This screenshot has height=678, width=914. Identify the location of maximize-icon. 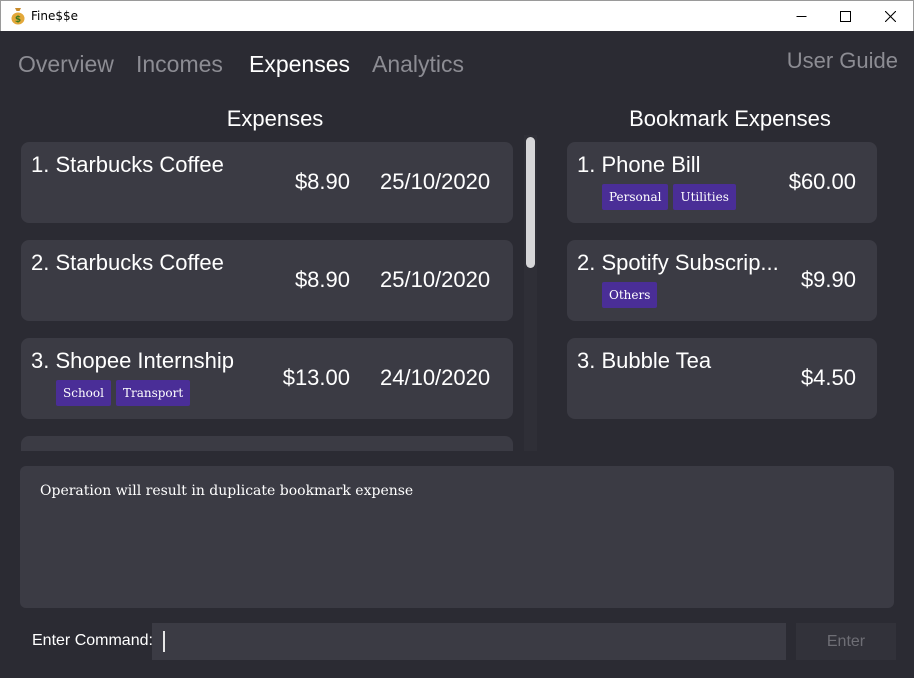
(845, 16).